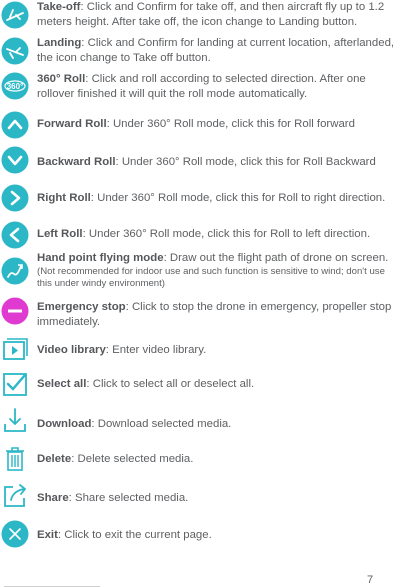 The image size is (402, 587). I want to click on item-title: Delete, so click(54, 459).